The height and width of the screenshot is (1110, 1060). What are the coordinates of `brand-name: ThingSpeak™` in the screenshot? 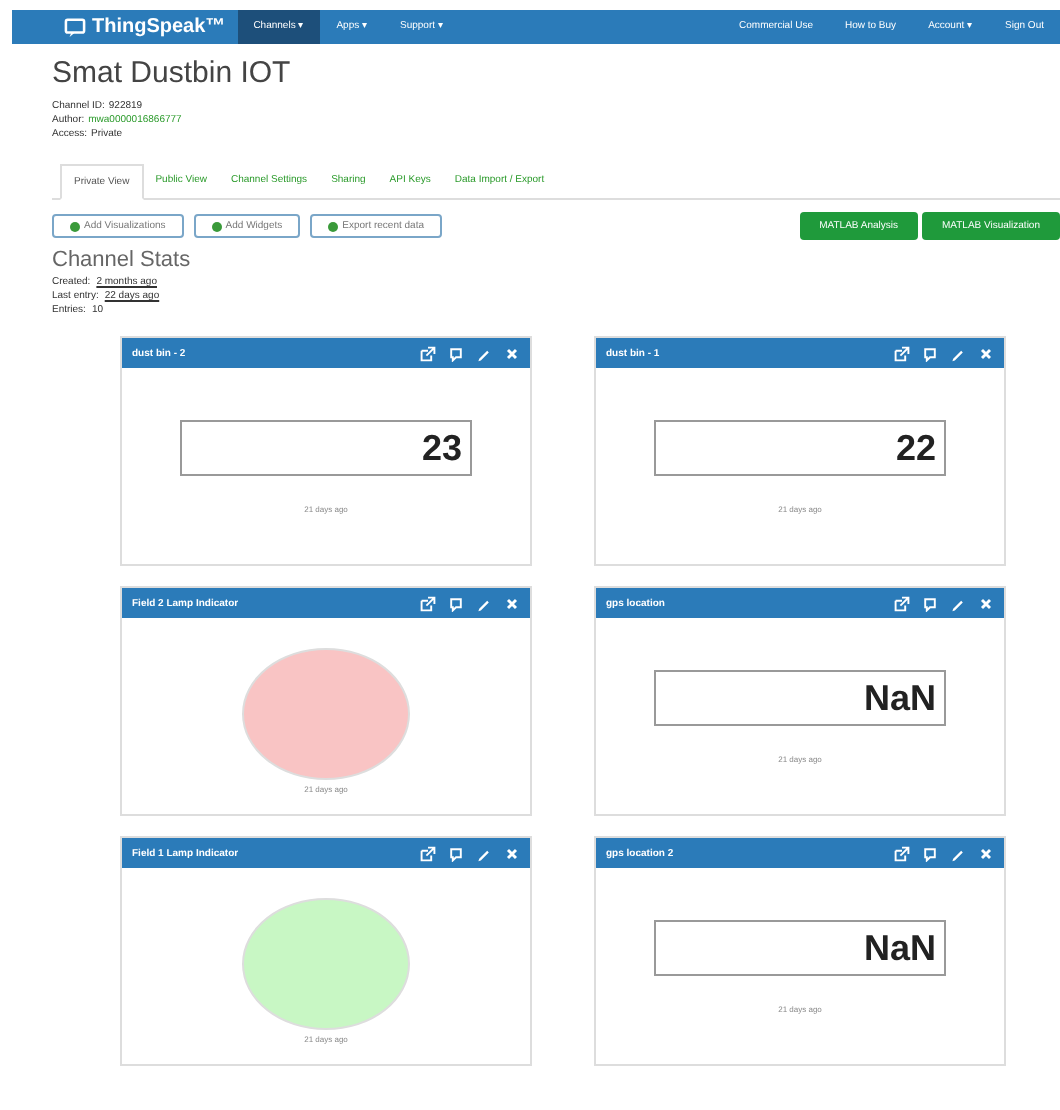 It's located at (159, 27).